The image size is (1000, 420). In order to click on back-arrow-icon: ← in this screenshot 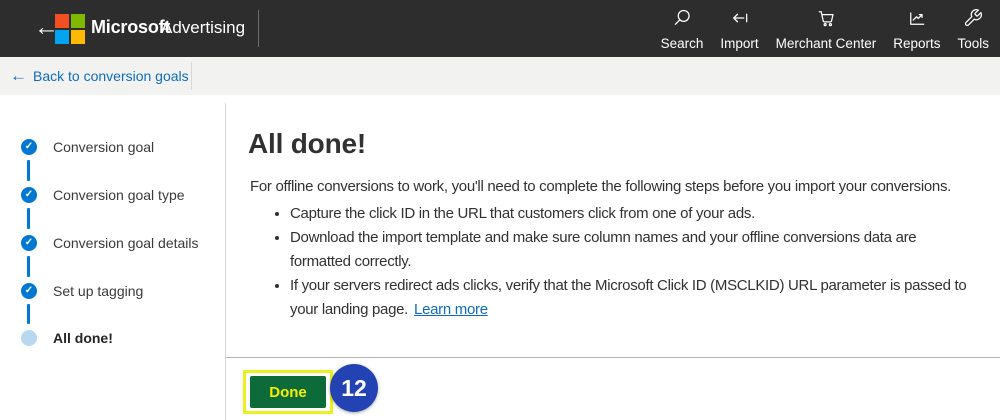, I will do `click(18, 75)`.